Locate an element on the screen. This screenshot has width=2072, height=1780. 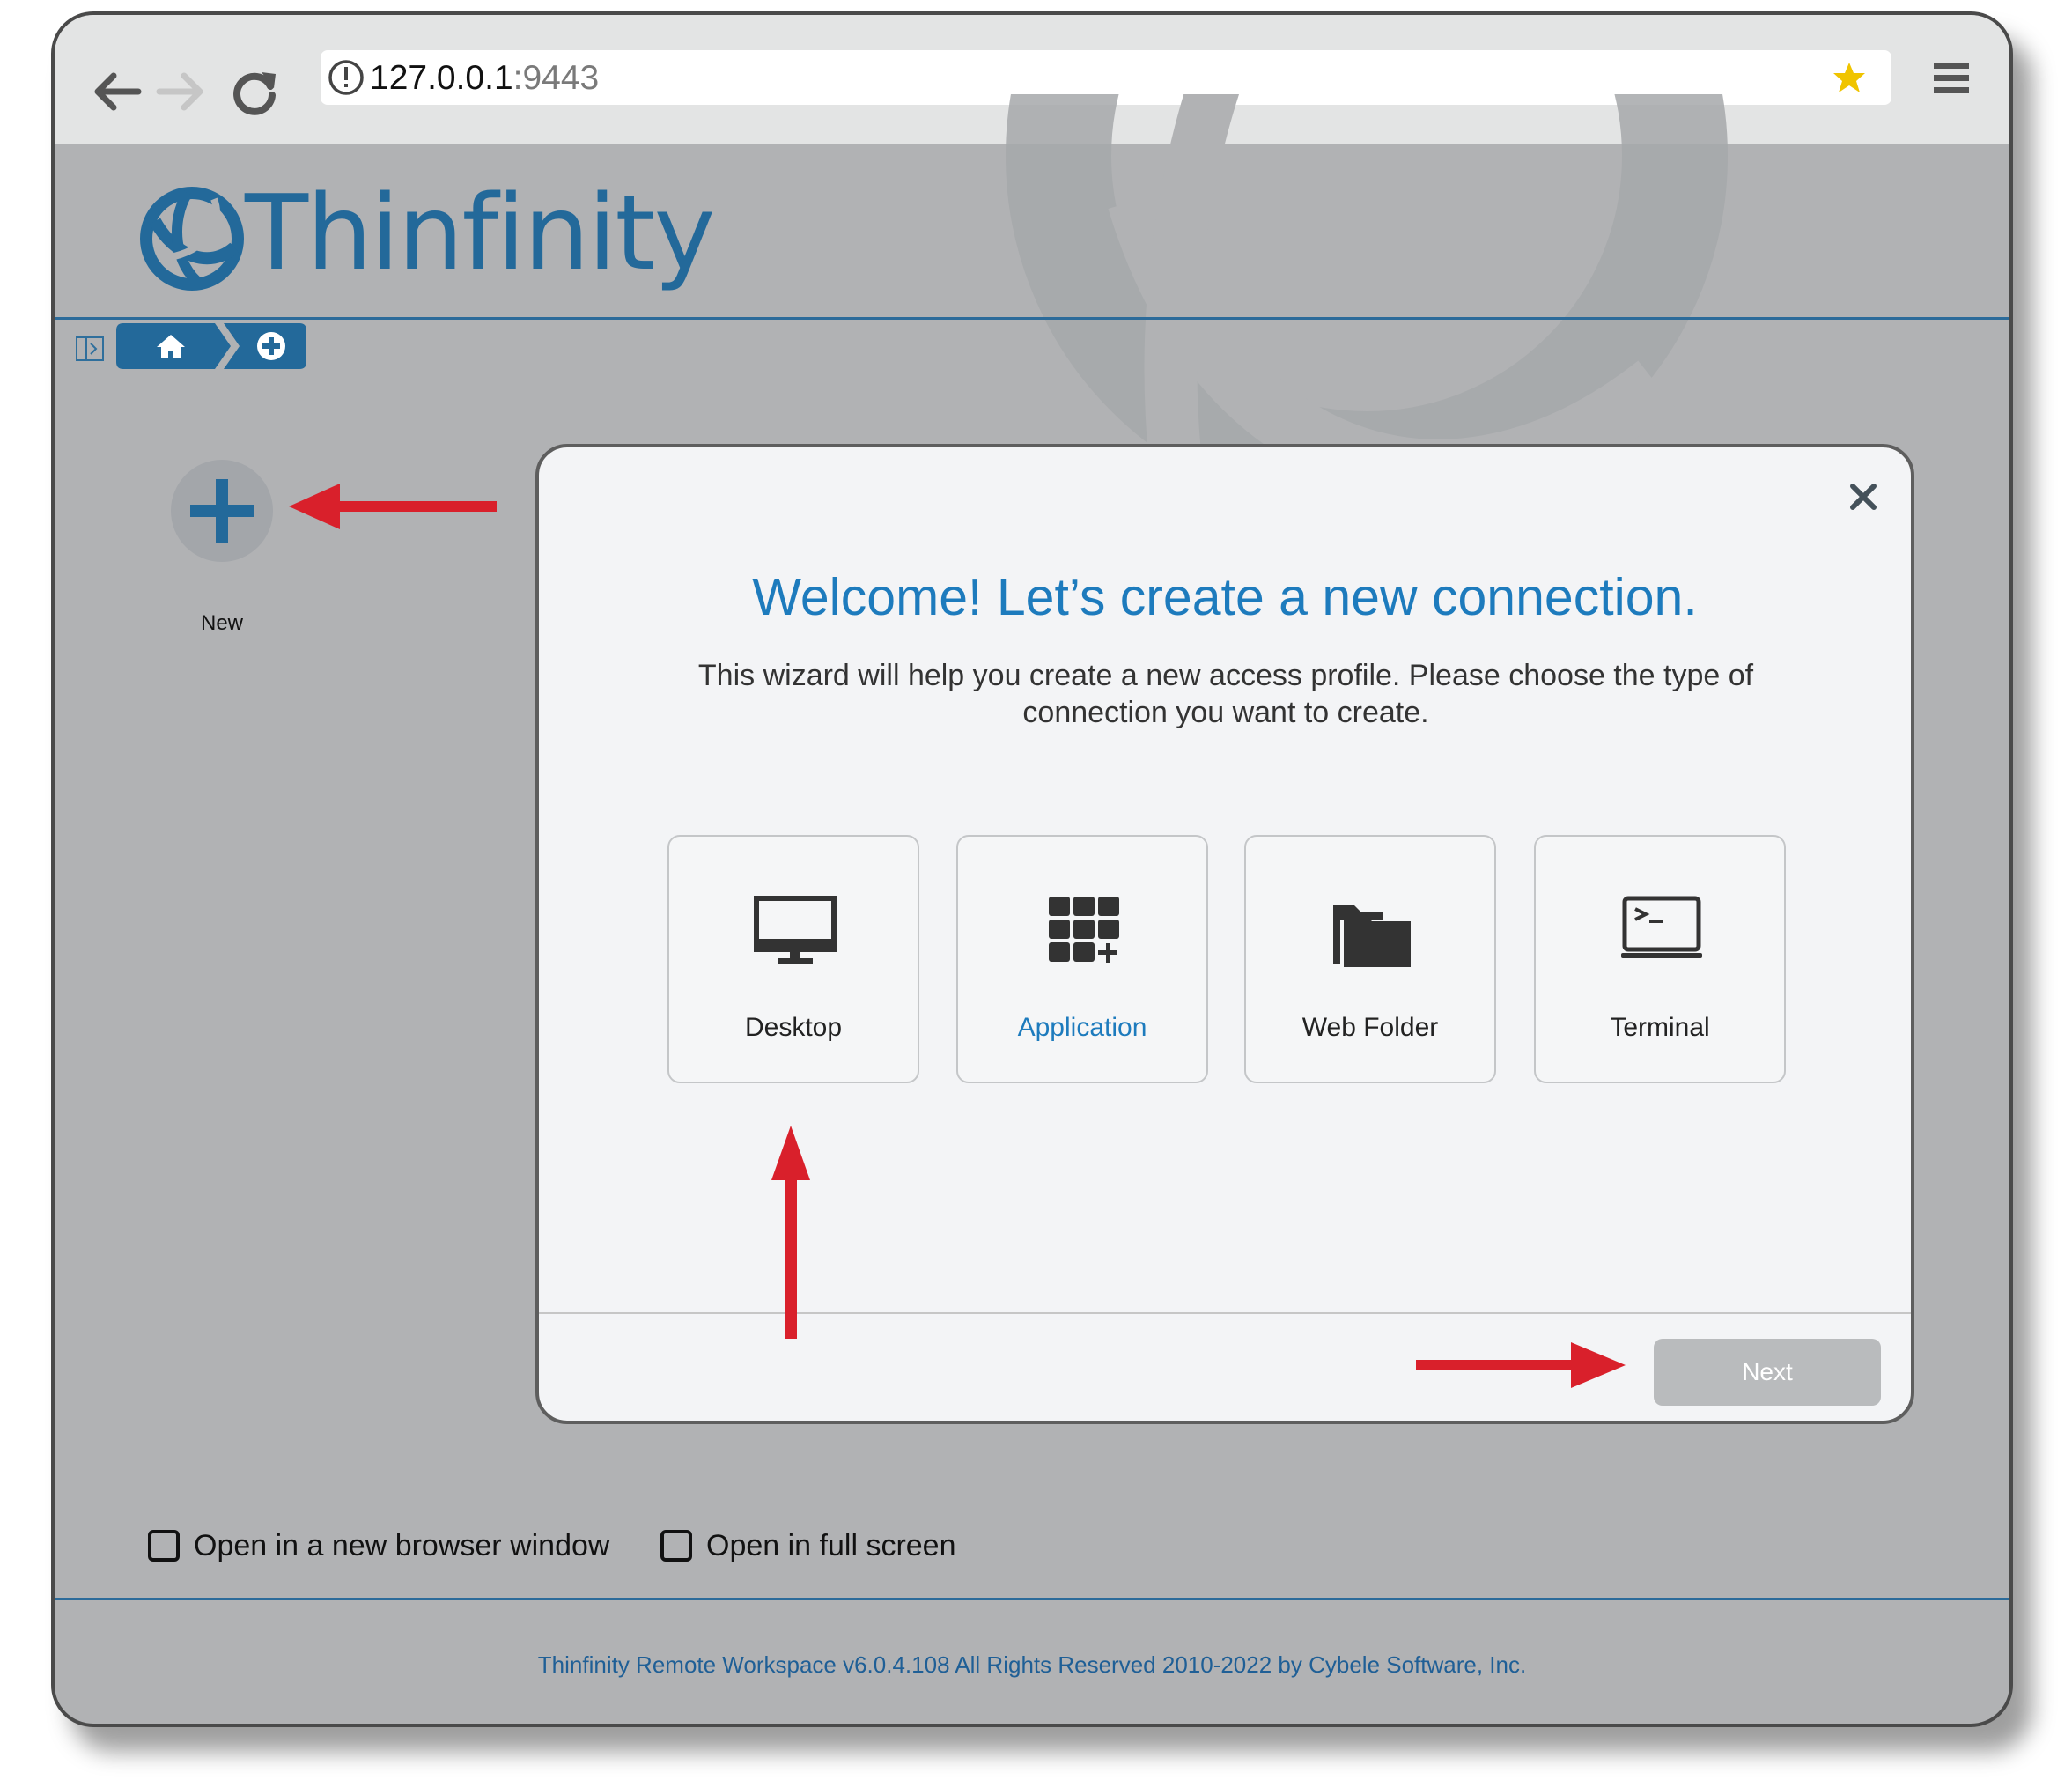
panel-expand-icon is located at coordinates (91, 349).